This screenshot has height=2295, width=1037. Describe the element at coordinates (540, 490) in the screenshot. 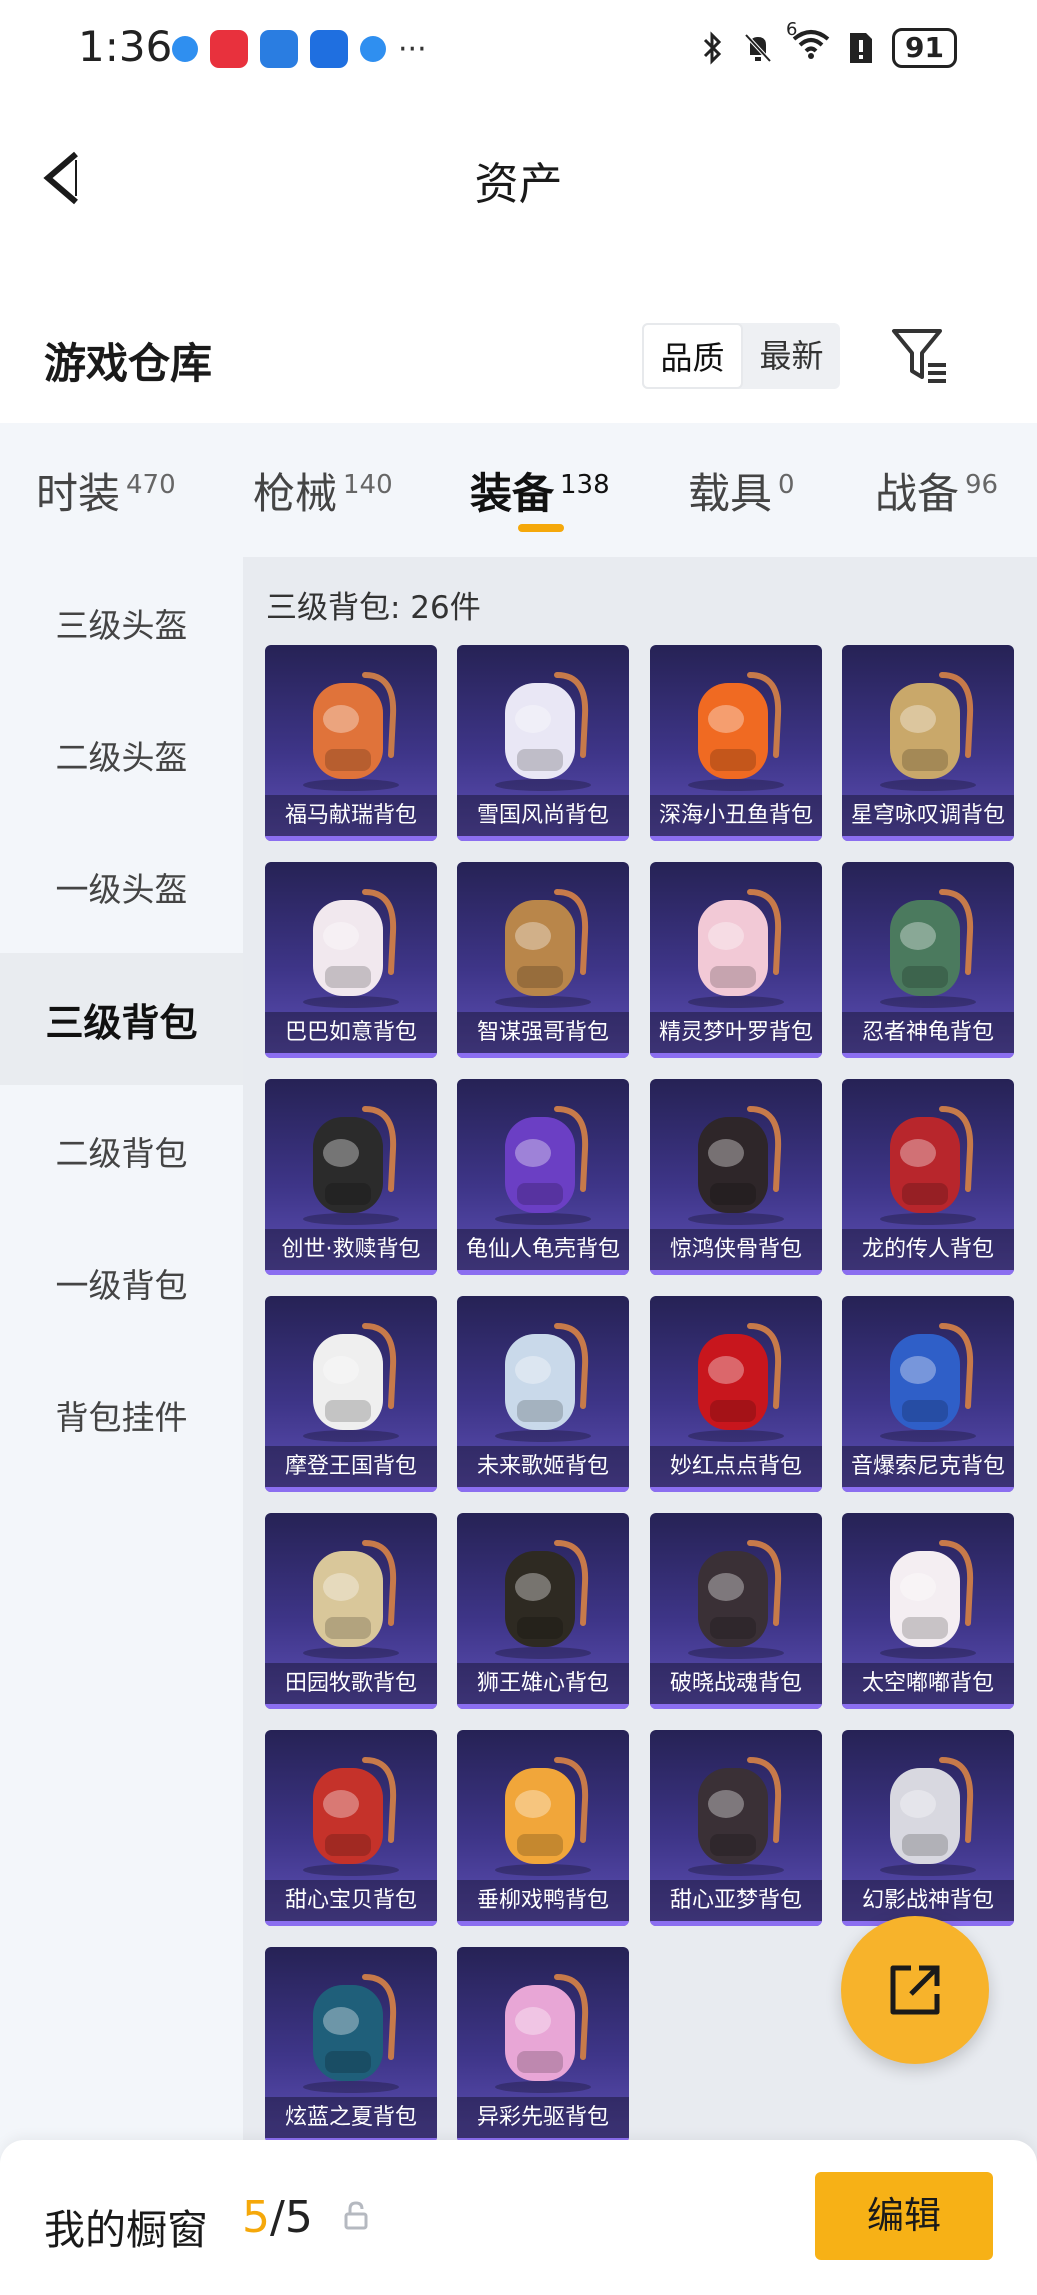

I see `tab-equipment: 装备 138` at that location.